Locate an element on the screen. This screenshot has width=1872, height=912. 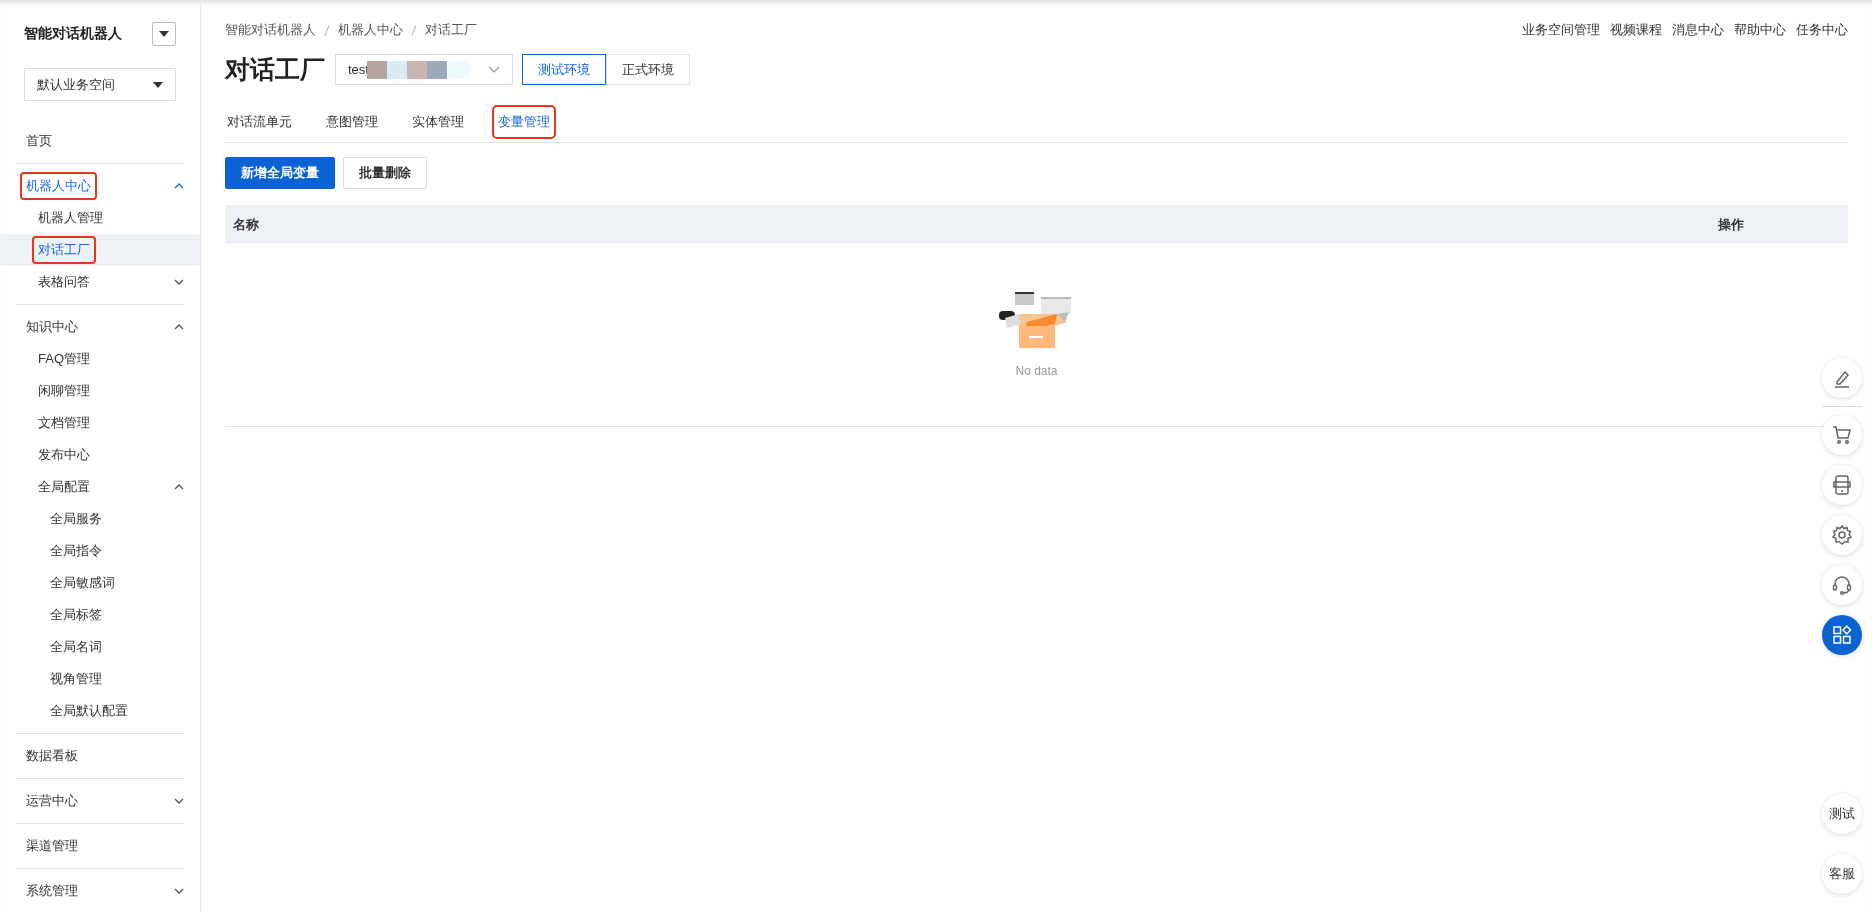
chevron-down-icon is located at coordinates (494, 69).